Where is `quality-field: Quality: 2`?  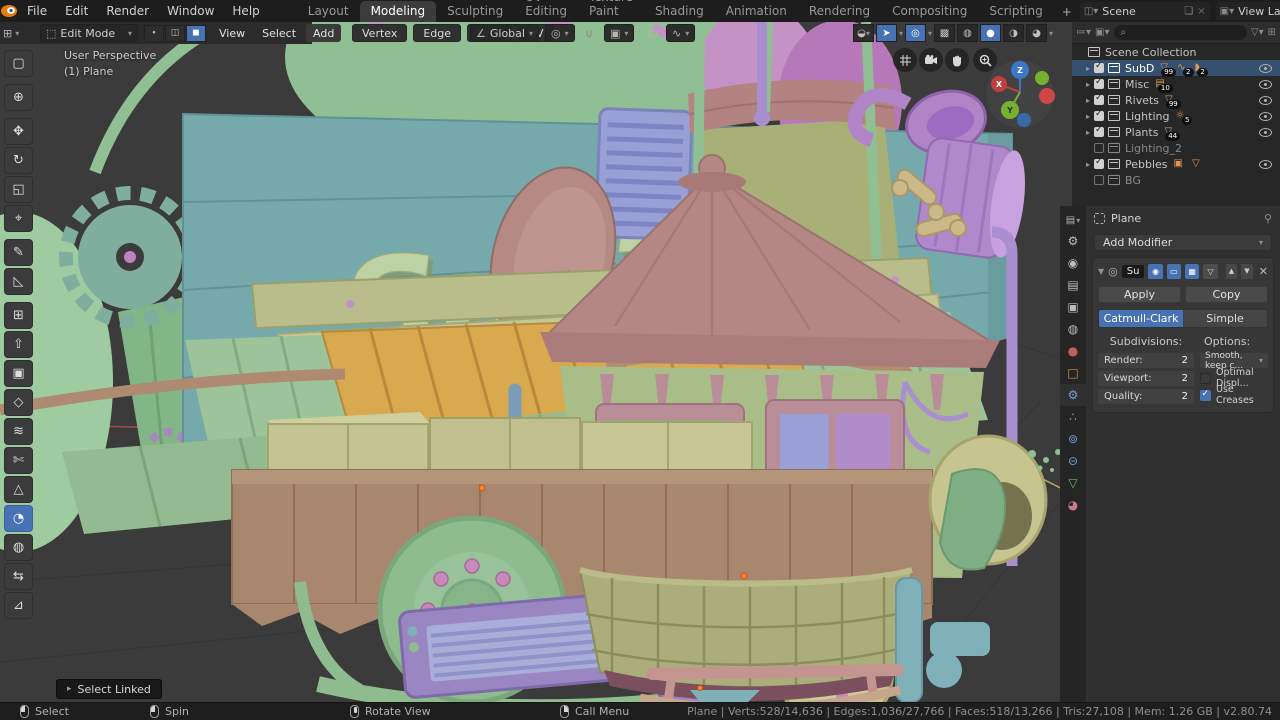
quality-field: Quality: 2 is located at coordinates (1146, 396).